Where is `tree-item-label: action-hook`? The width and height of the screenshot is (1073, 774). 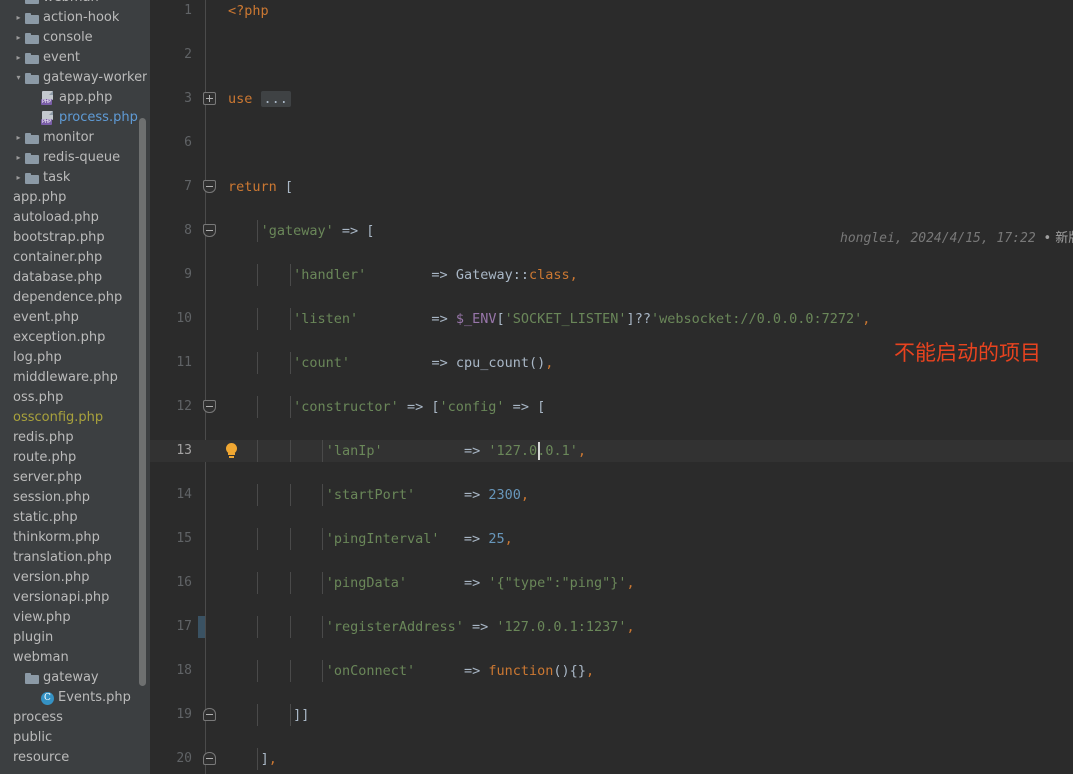 tree-item-label: action-hook is located at coordinates (81, 17).